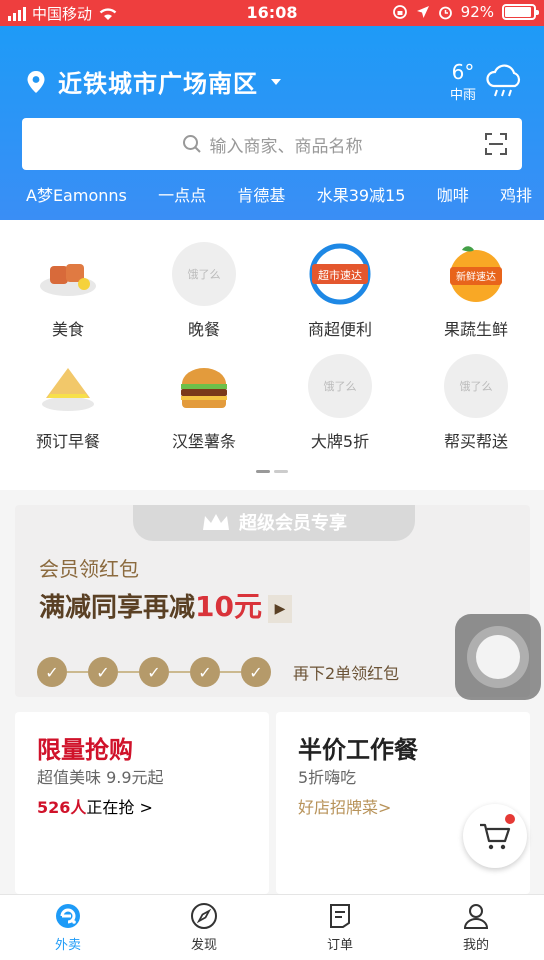 Image resolution: width=544 pixels, height=960 pixels. What do you see at coordinates (36, 81) in the screenshot?
I see `location-pin-icon` at bounding box center [36, 81].